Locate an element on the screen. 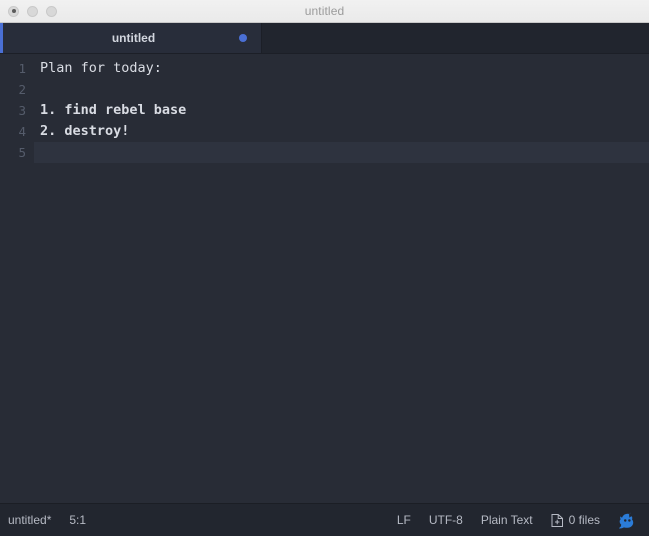  status-files-count-group: 0 files is located at coordinates (575, 520).